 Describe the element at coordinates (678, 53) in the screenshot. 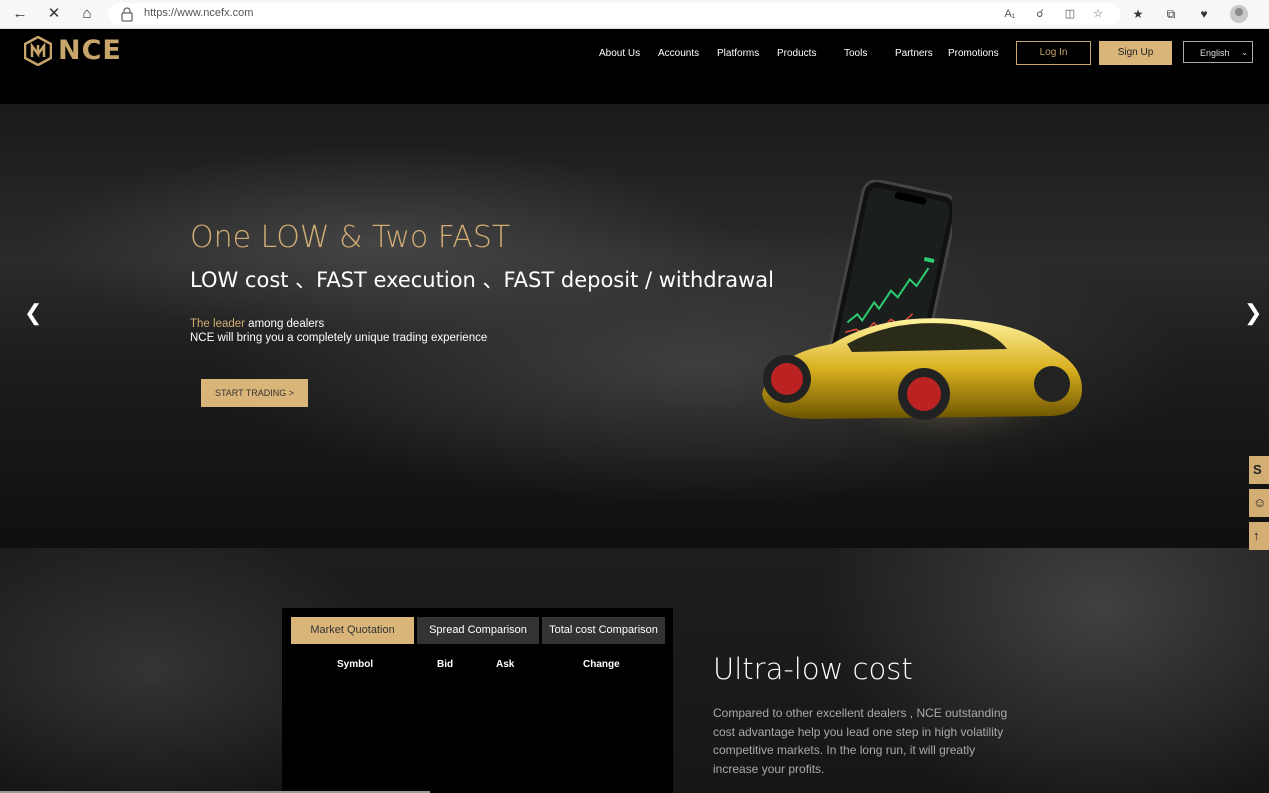

I see `nav-accounts: Accounts` at that location.